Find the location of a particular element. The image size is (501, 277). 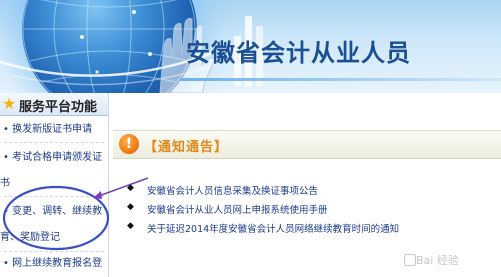

notice-title: 【通知通告】 is located at coordinates (186, 147).